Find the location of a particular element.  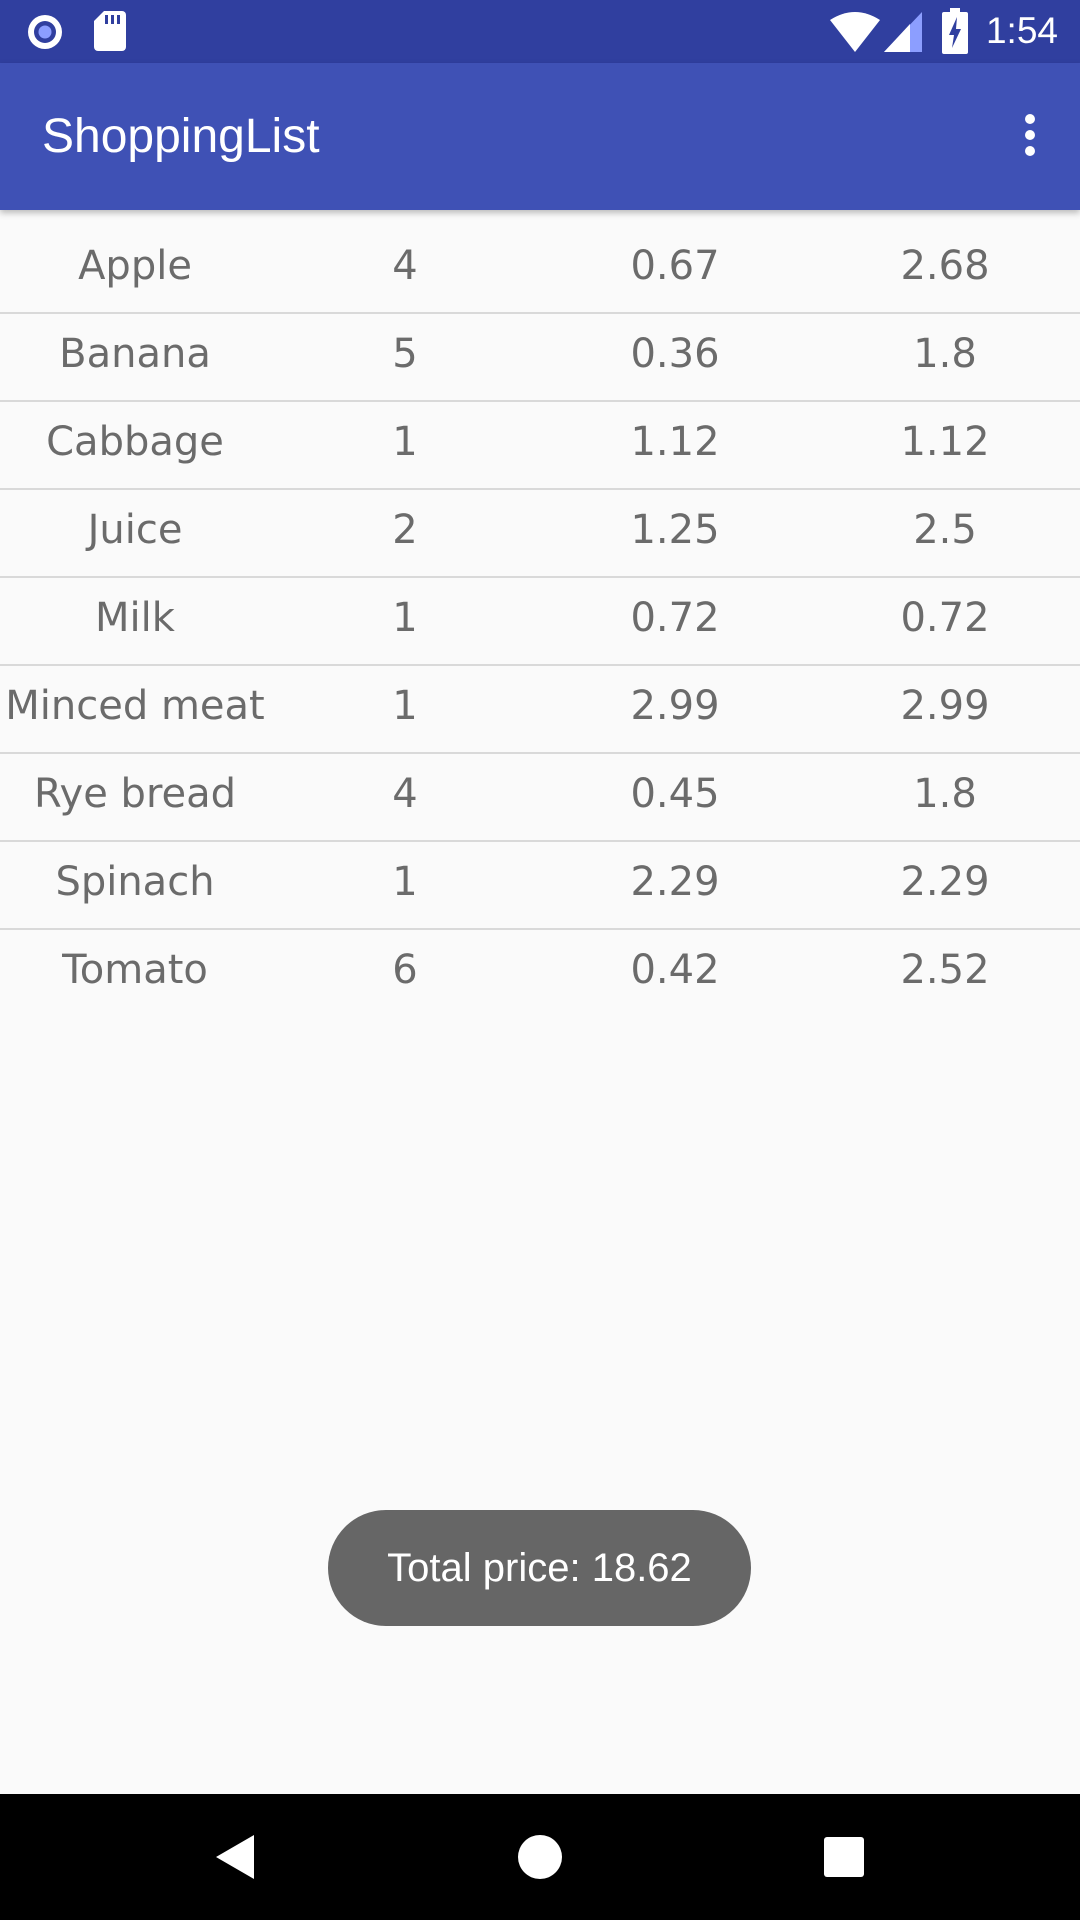

list-item: Cabbage 1 1.12 1.12 is located at coordinates (540, 446).